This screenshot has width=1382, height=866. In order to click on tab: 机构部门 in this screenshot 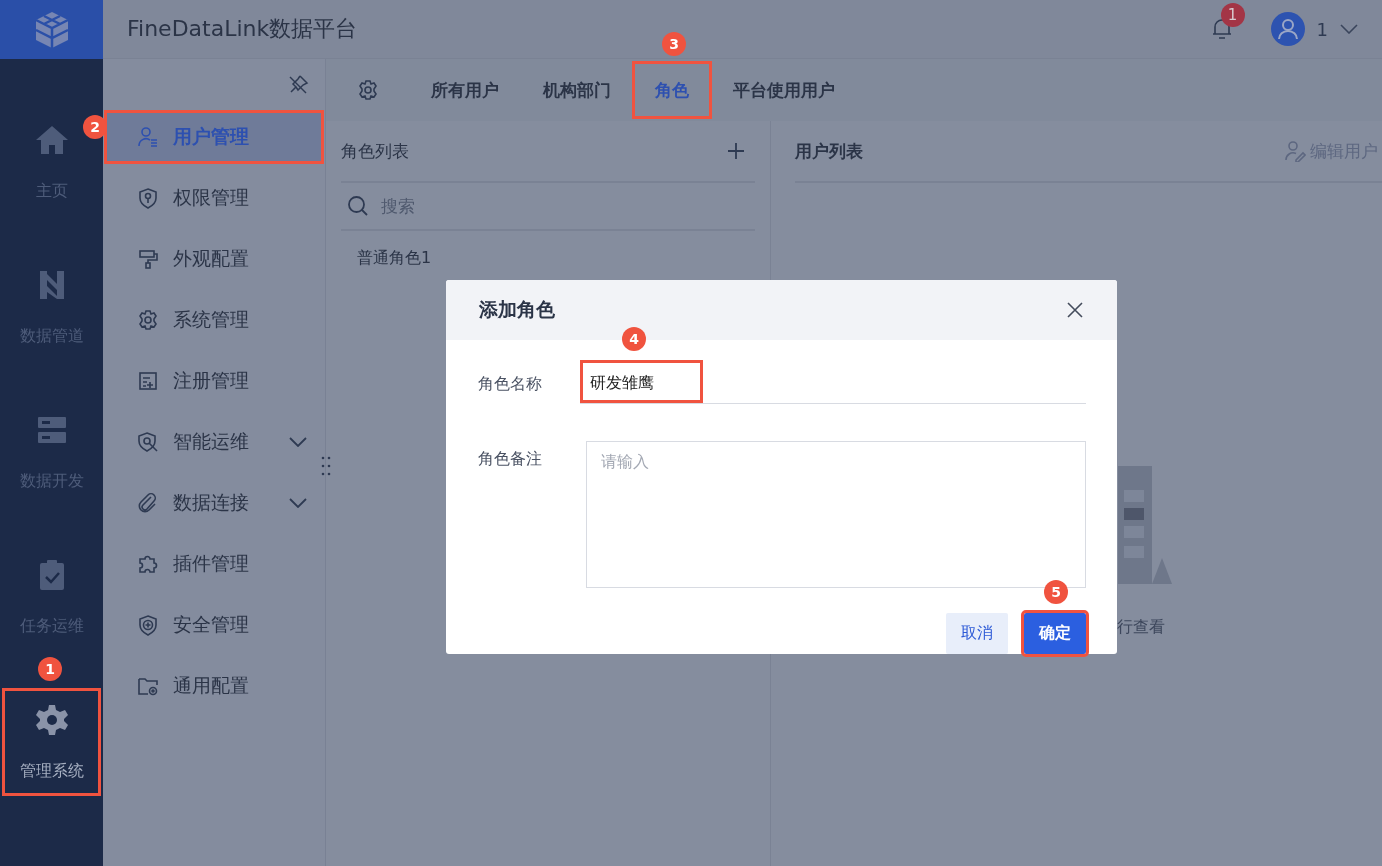, I will do `click(577, 90)`.